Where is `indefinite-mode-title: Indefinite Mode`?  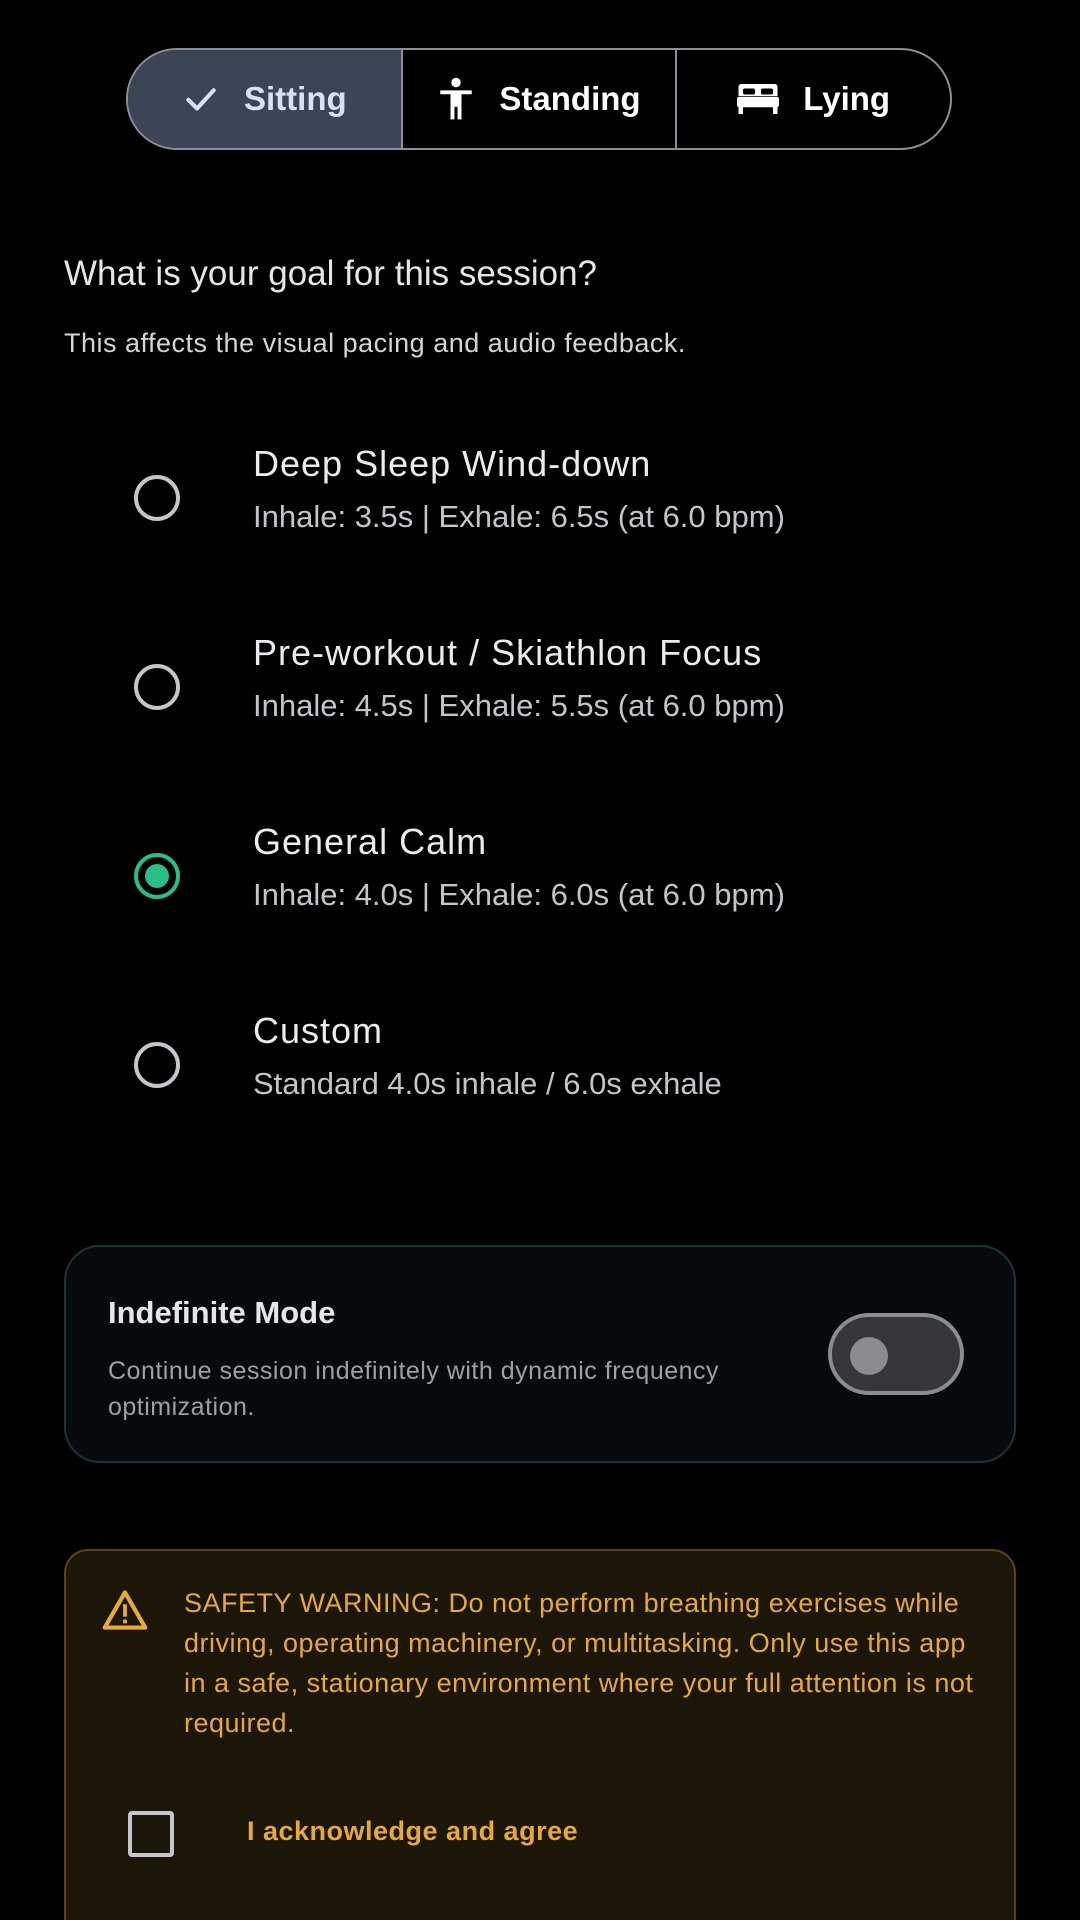
indefinite-mode-title: Indefinite Mode is located at coordinates (222, 1312).